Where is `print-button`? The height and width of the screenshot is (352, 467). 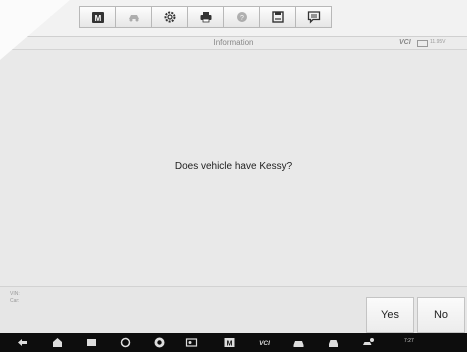 print-button is located at coordinates (205, 17).